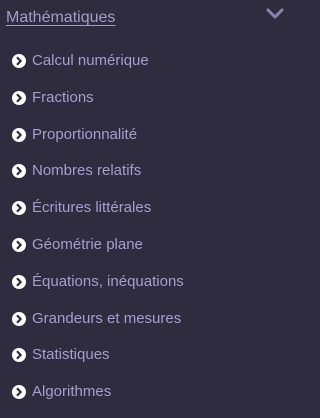  What do you see at coordinates (275, 14) in the screenshot?
I see `chevron-down-icon` at bounding box center [275, 14].